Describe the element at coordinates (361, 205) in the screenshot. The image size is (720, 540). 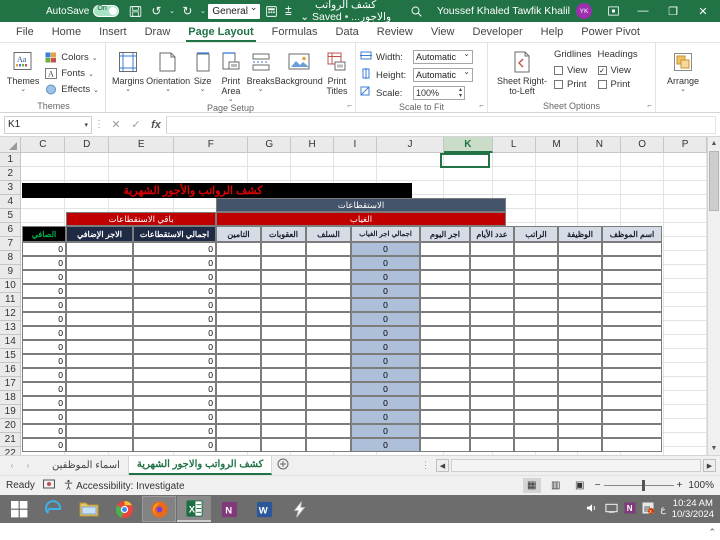
I see `band-deductions: الاستقطاعات` at that location.